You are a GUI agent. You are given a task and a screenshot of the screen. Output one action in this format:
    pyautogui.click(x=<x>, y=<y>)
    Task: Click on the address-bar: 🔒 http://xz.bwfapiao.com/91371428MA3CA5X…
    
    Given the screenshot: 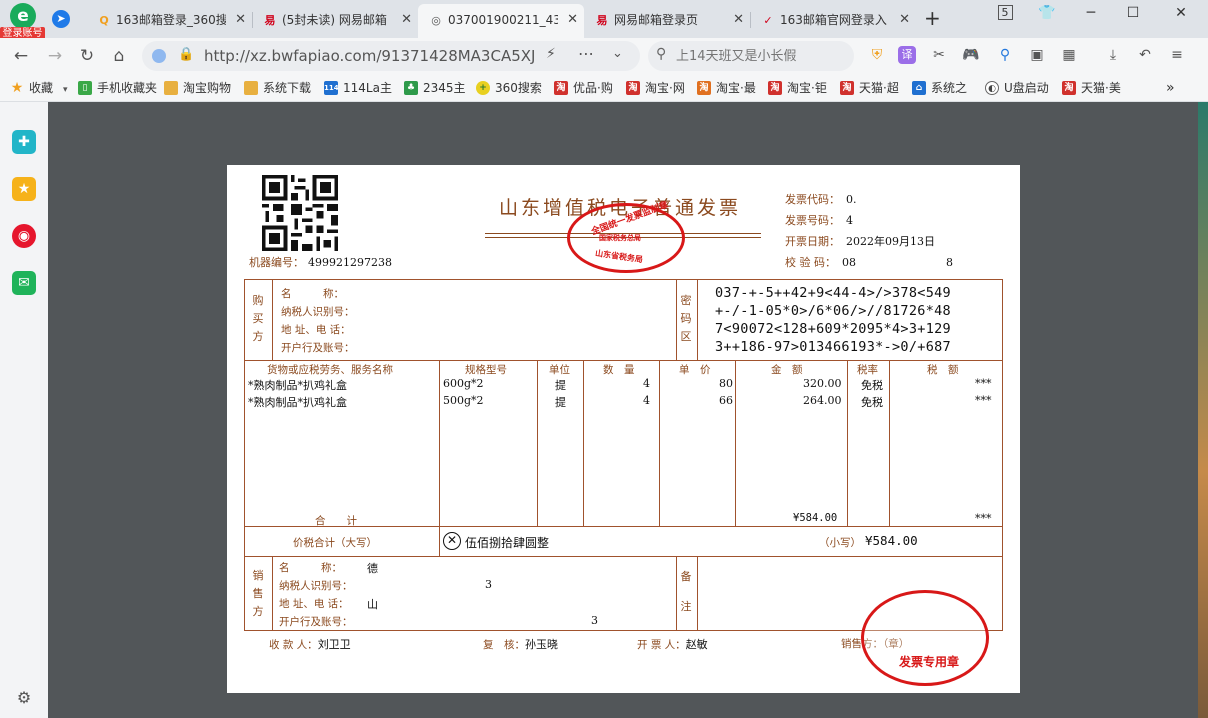 What is the action you would take?
    pyautogui.click(x=391, y=56)
    